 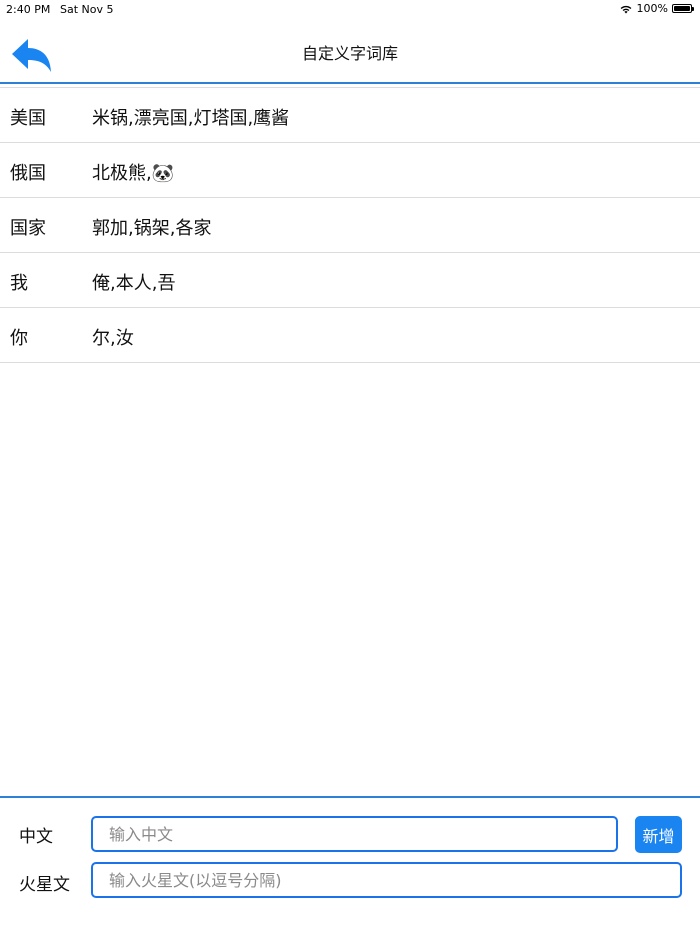 I want to click on battery-percent: 100%, so click(x=652, y=8).